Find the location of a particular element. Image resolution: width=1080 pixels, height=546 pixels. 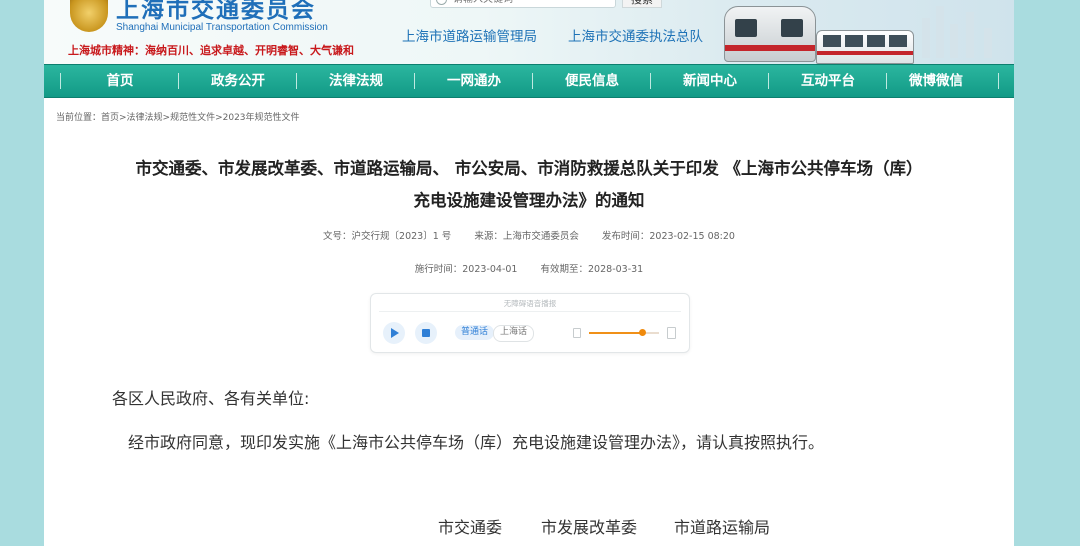

play-button is located at coordinates (394, 333).